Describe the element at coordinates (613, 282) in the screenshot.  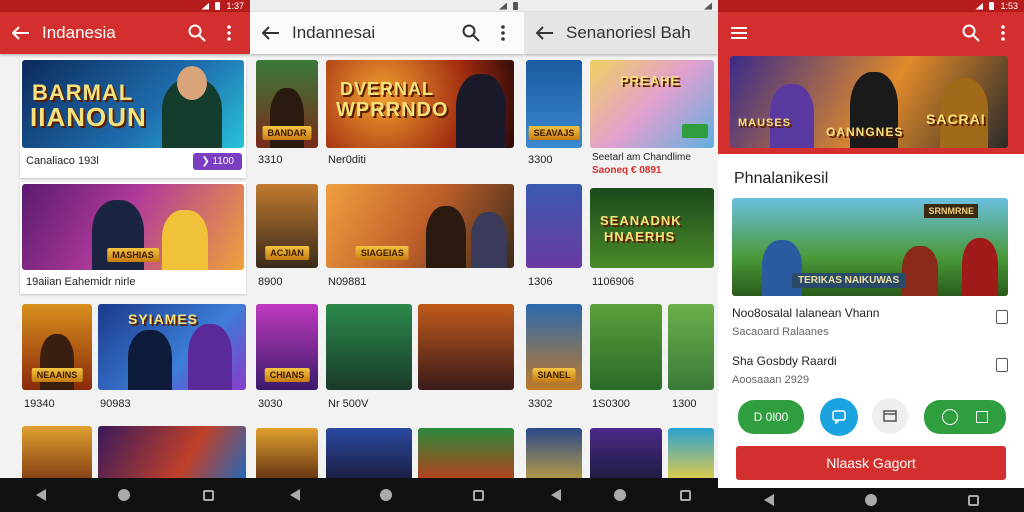
I see `mid-caption: 1106906` at that location.